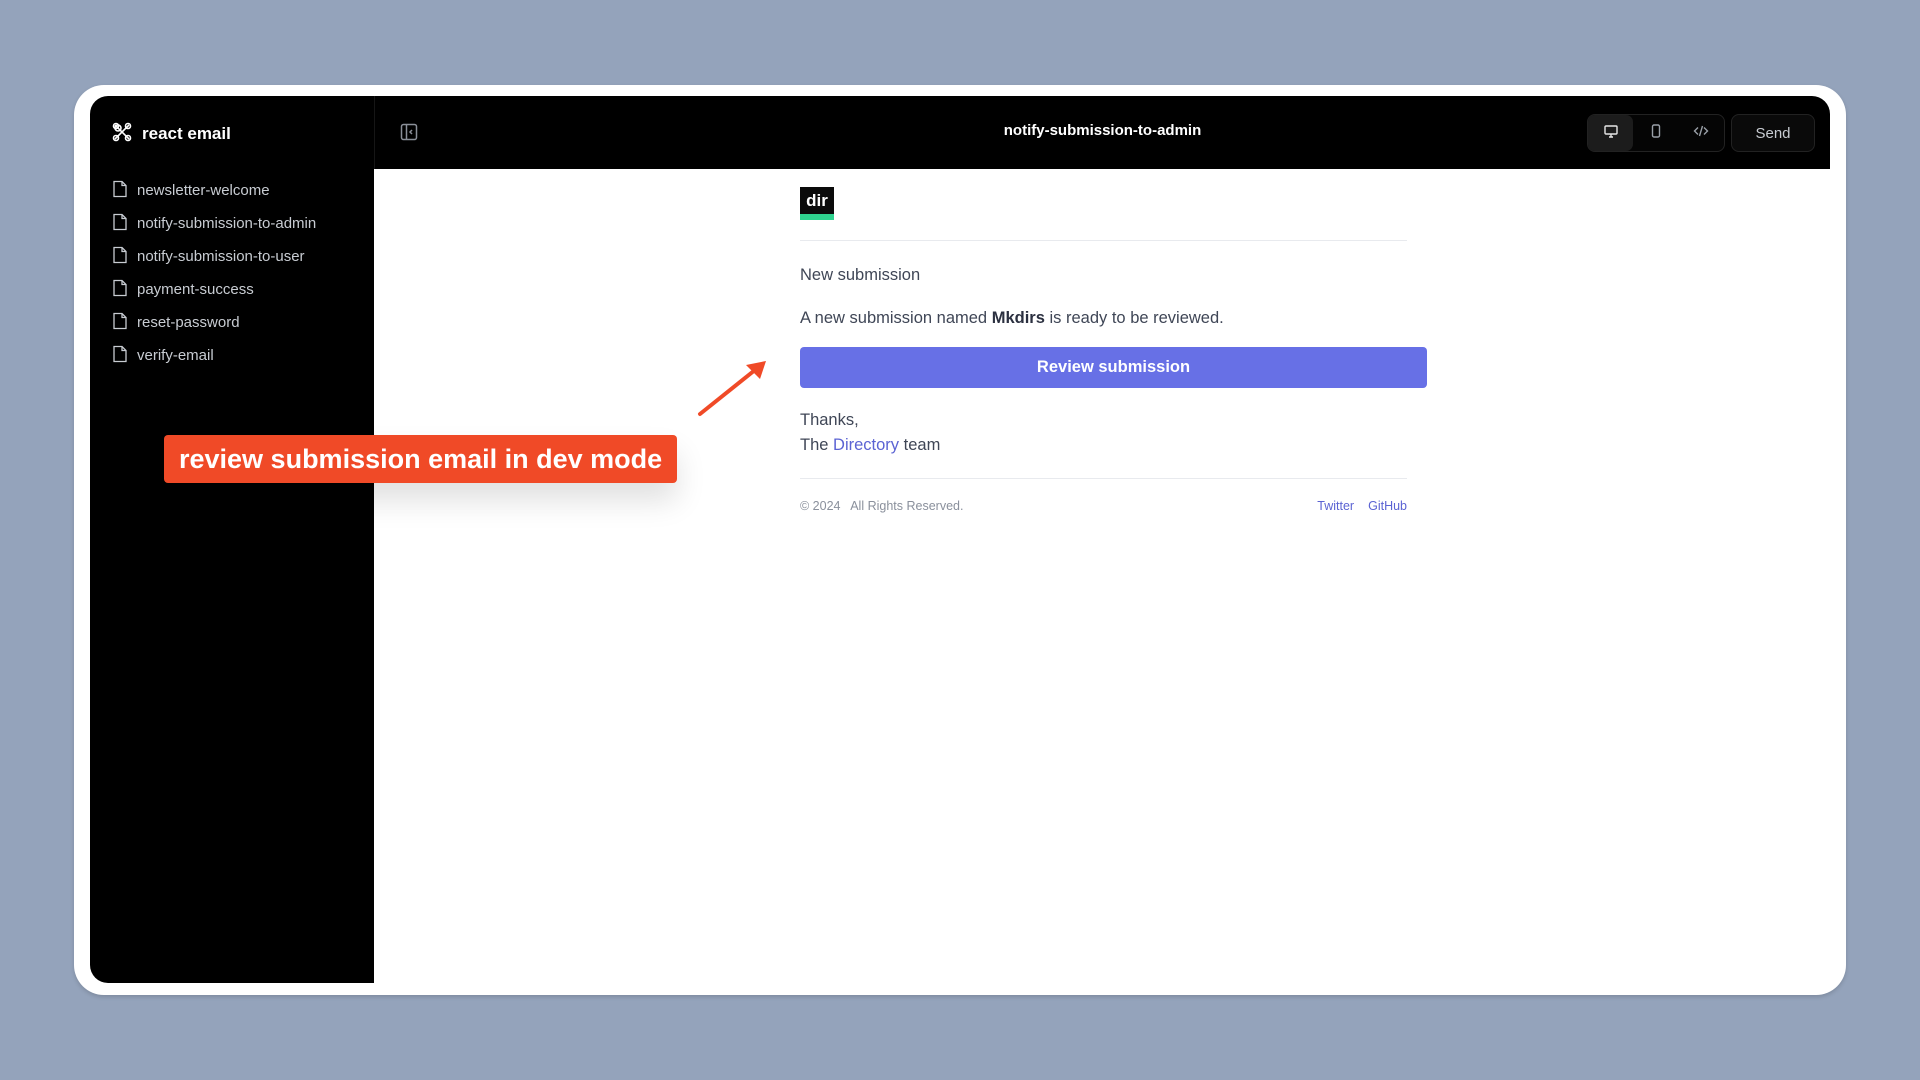 The image size is (1920, 1080). Describe the element at coordinates (894, 318) in the screenshot. I see `message-prefix: A new submission named` at that location.